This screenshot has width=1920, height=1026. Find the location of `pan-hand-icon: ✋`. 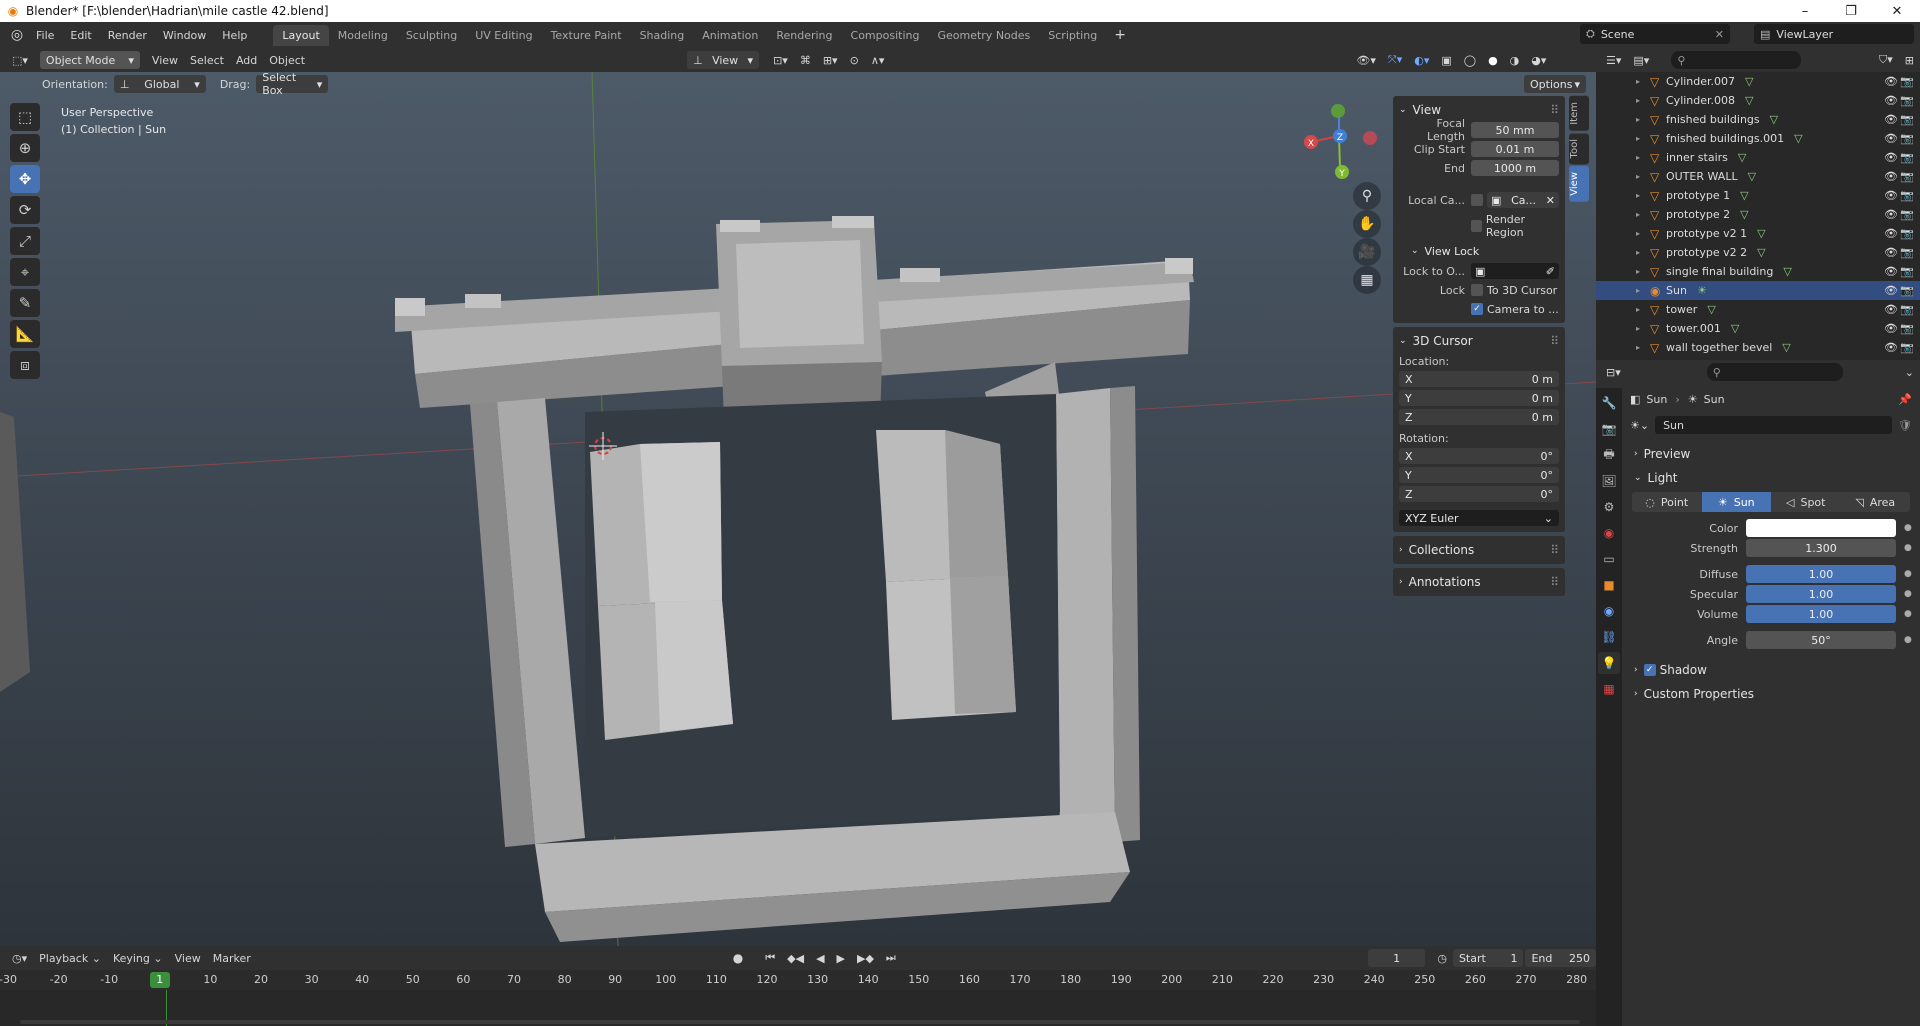

pan-hand-icon: ✋ is located at coordinates (1367, 224).